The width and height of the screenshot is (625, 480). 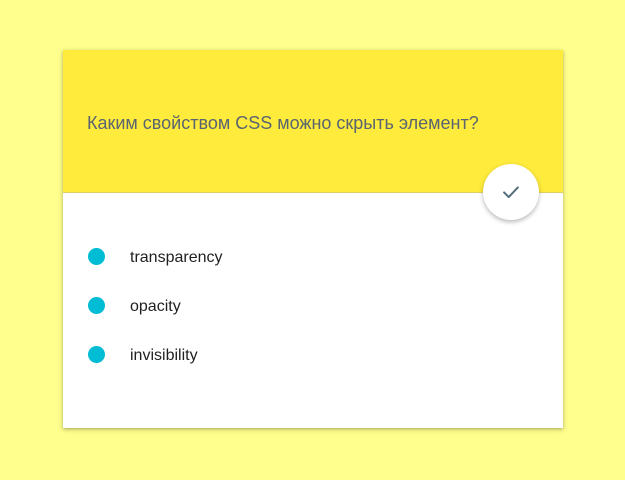 I want to click on submit-answer-button, so click(x=511, y=192).